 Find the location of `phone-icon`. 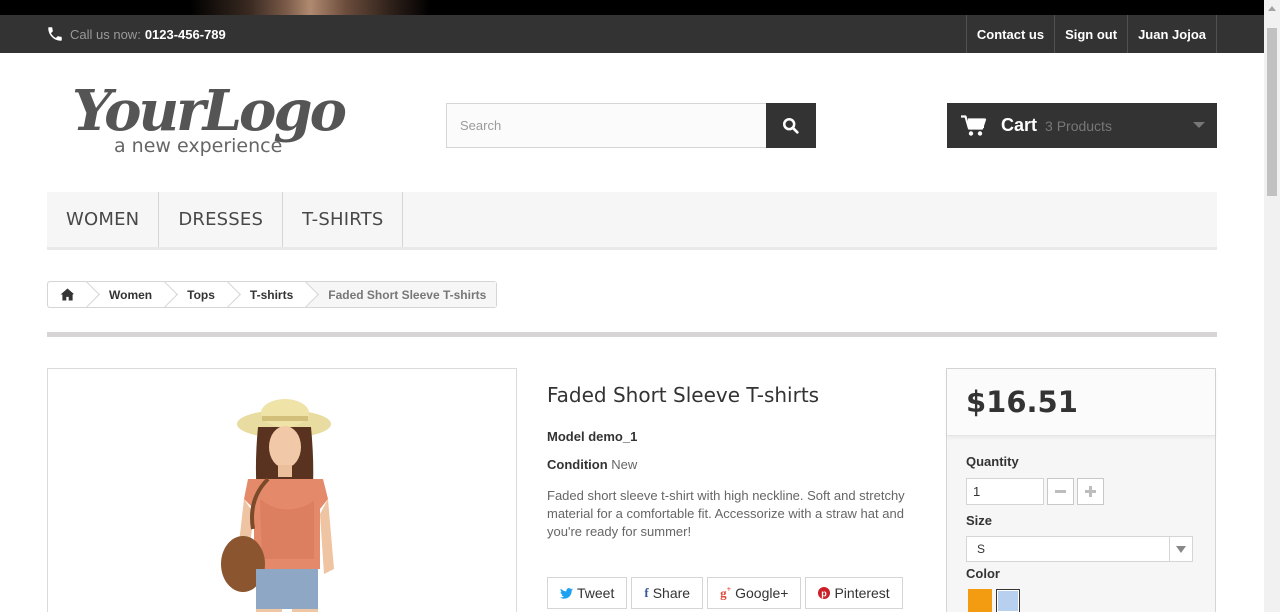

phone-icon is located at coordinates (55, 34).